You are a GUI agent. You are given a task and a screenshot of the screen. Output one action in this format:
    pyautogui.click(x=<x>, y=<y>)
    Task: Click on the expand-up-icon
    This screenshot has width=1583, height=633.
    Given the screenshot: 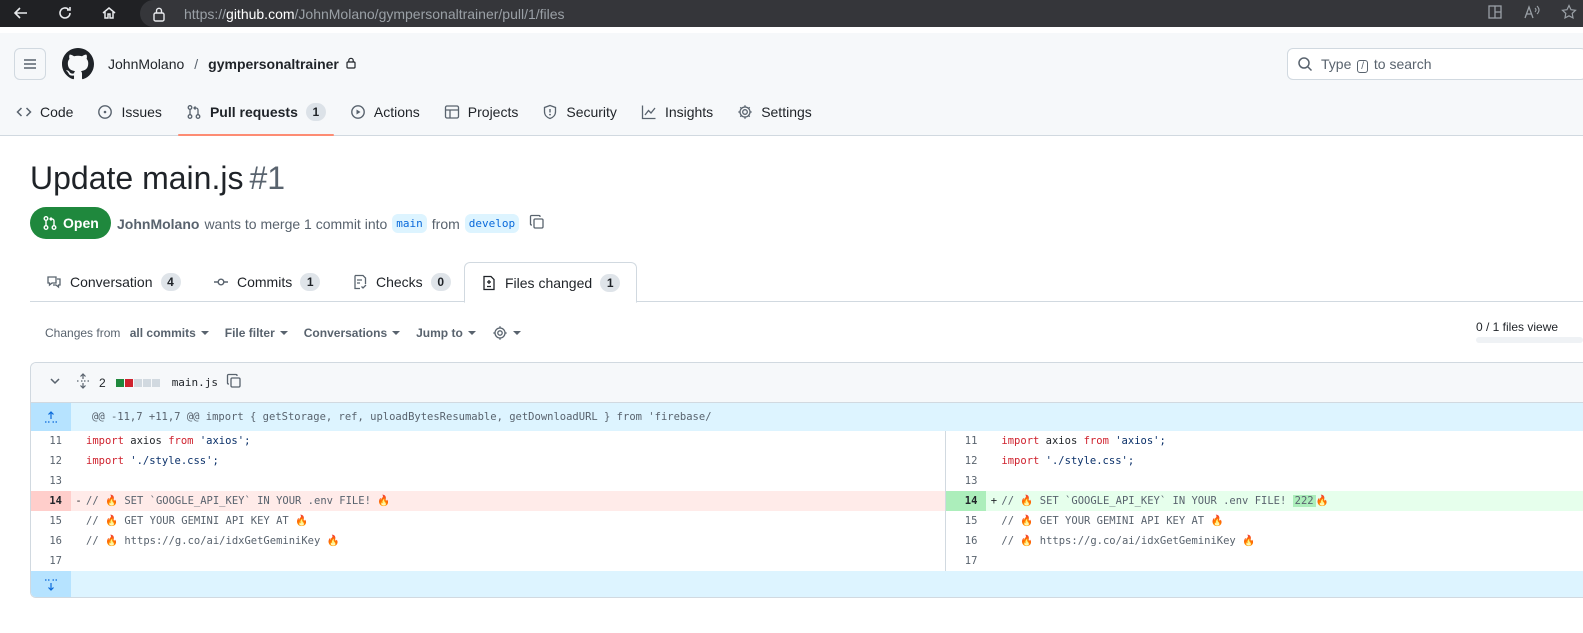 What is the action you would take?
    pyautogui.click(x=51, y=417)
    